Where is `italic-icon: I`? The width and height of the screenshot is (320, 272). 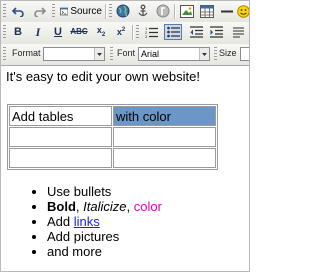 italic-icon: I is located at coordinates (38, 32).